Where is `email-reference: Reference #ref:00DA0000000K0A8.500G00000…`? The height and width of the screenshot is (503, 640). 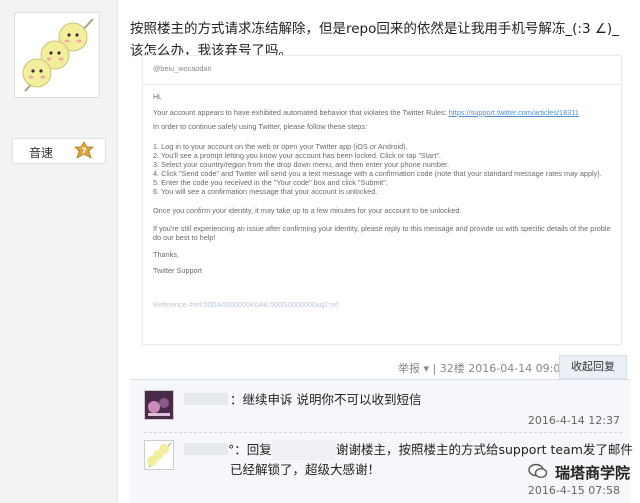
email-reference: Reference #ref:00DA0000000K0A8.500G00000… is located at coordinates (246, 304).